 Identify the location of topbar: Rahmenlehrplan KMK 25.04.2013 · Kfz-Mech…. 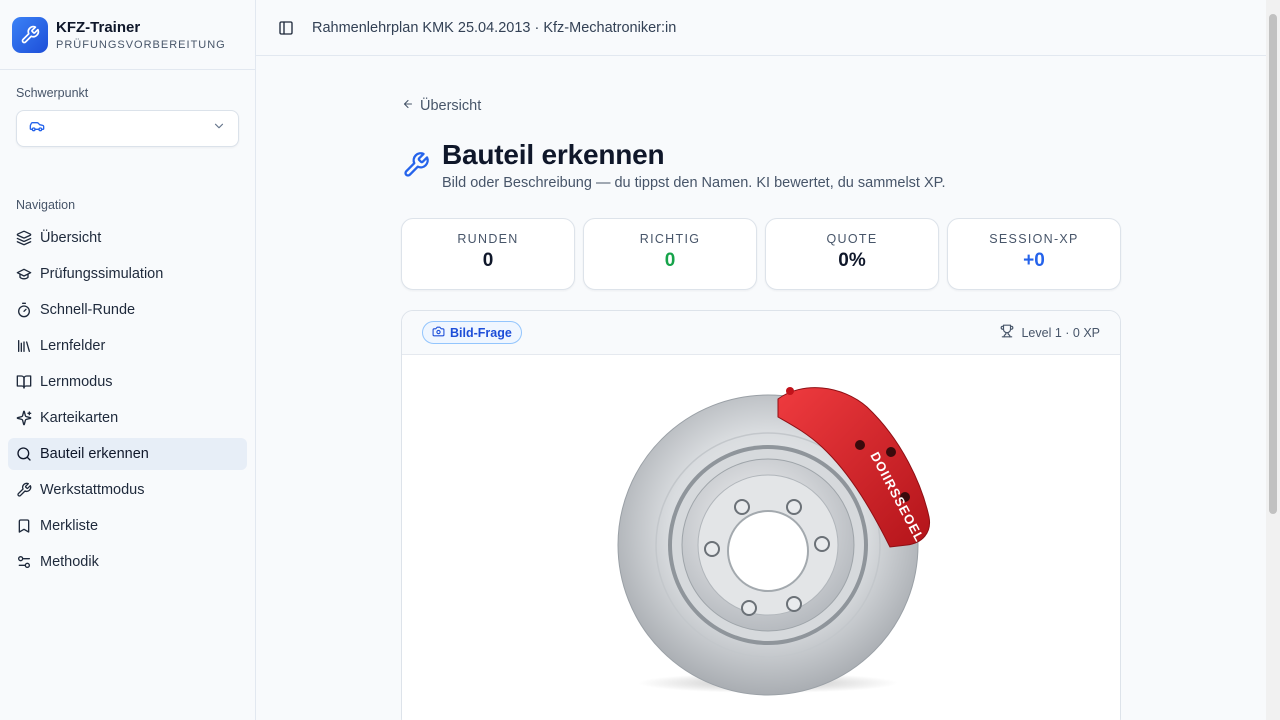
(761, 28).